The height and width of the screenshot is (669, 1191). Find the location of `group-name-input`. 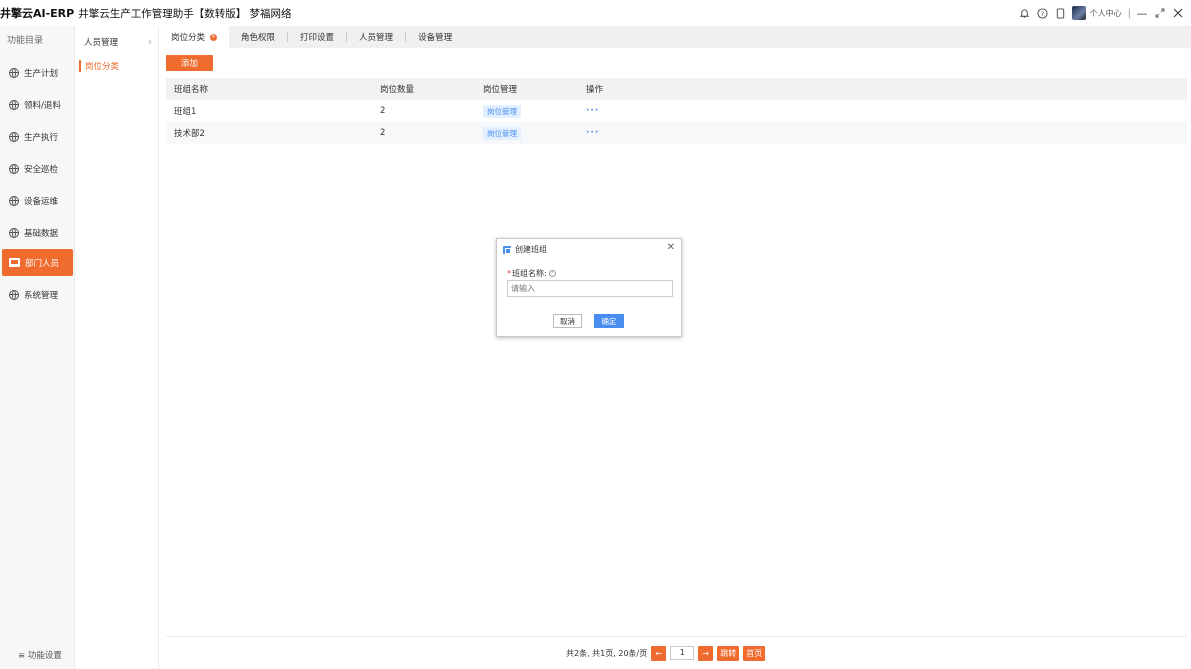

group-name-input is located at coordinates (590, 288).